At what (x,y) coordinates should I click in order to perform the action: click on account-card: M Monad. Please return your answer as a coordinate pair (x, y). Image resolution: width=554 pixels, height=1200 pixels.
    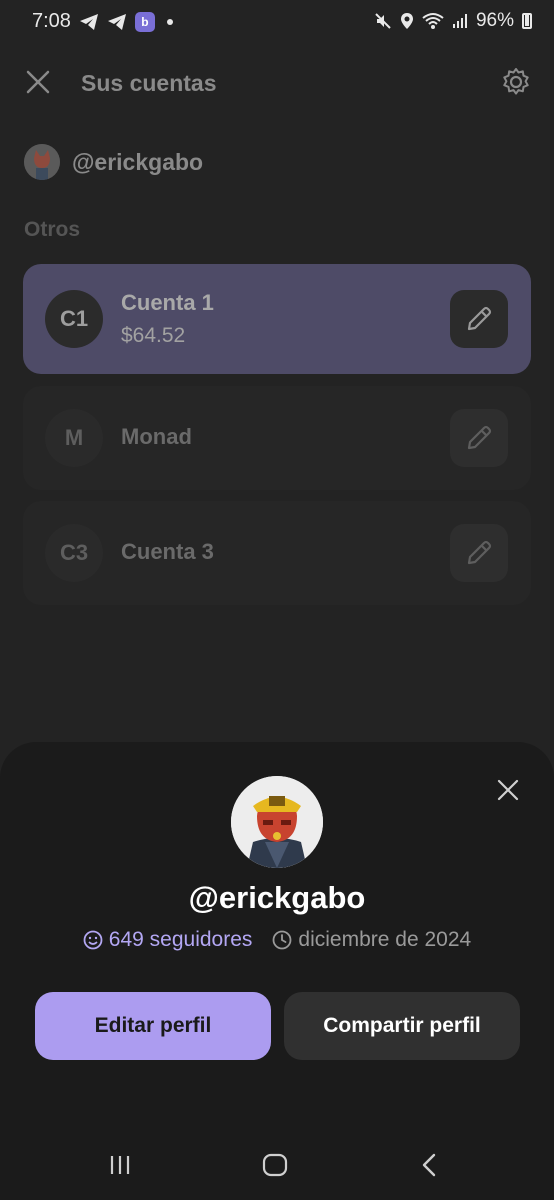
    Looking at the image, I should click on (277, 438).